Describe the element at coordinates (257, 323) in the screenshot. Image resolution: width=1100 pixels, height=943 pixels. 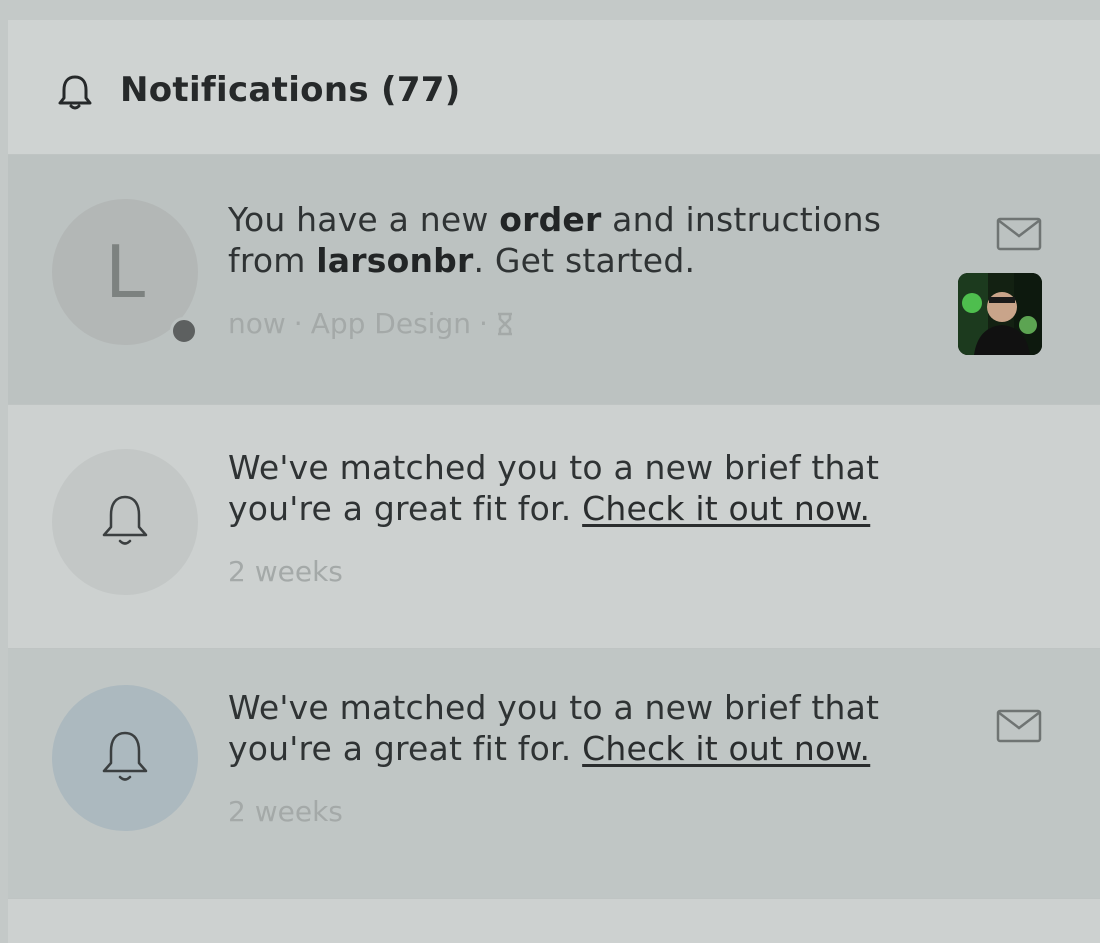
I see `notification-time: now` at that location.